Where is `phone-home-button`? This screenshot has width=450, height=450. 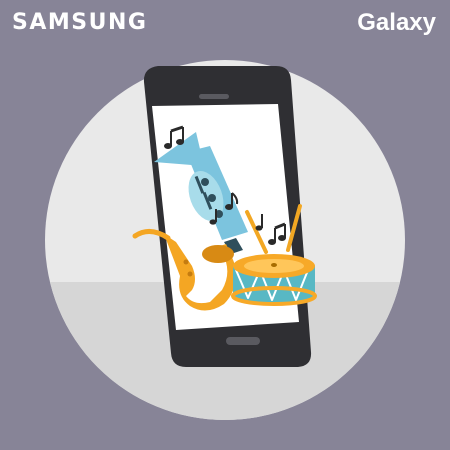 phone-home-button is located at coordinates (243, 341).